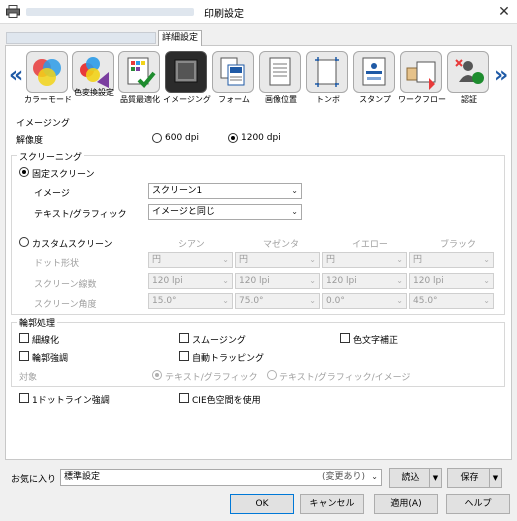 This screenshot has height=521, width=517. Describe the element at coordinates (46, 341) in the screenshot. I see `thin-line-label: 細線化` at that location.